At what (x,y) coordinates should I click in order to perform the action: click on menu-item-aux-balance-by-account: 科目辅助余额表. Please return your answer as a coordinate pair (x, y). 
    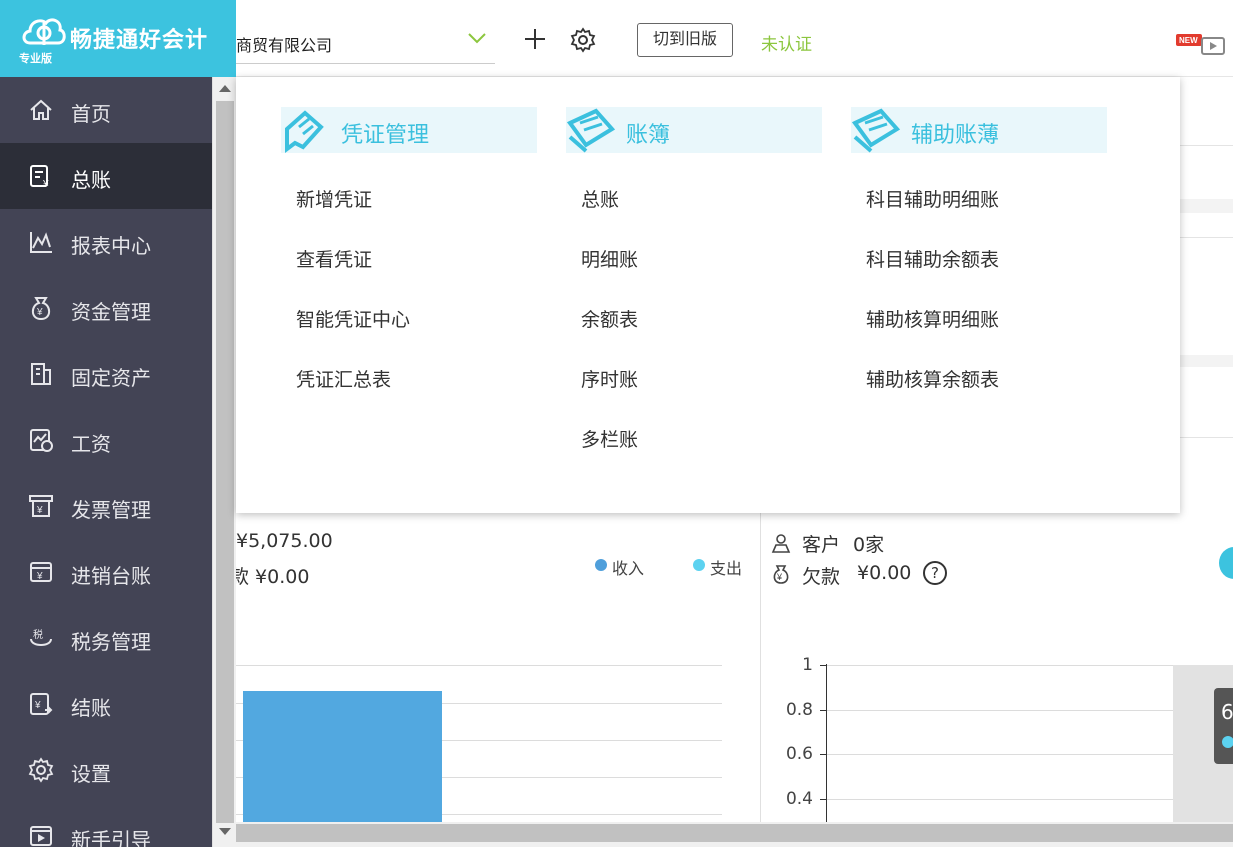
    Looking at the image, I should click on (932, 258).